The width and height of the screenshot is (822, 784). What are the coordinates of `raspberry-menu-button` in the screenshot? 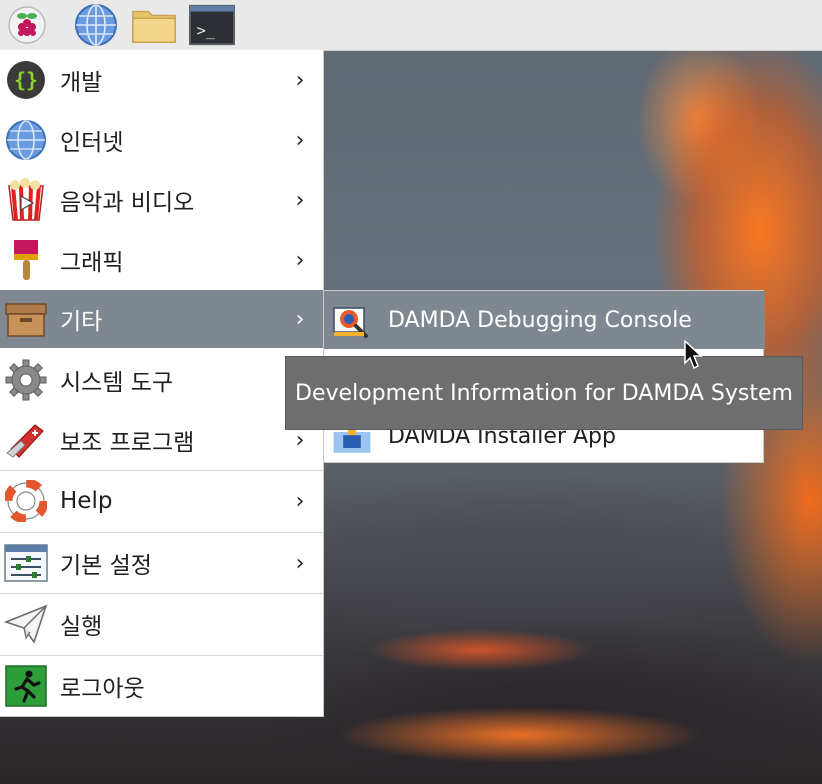 It's located at (27, 25).